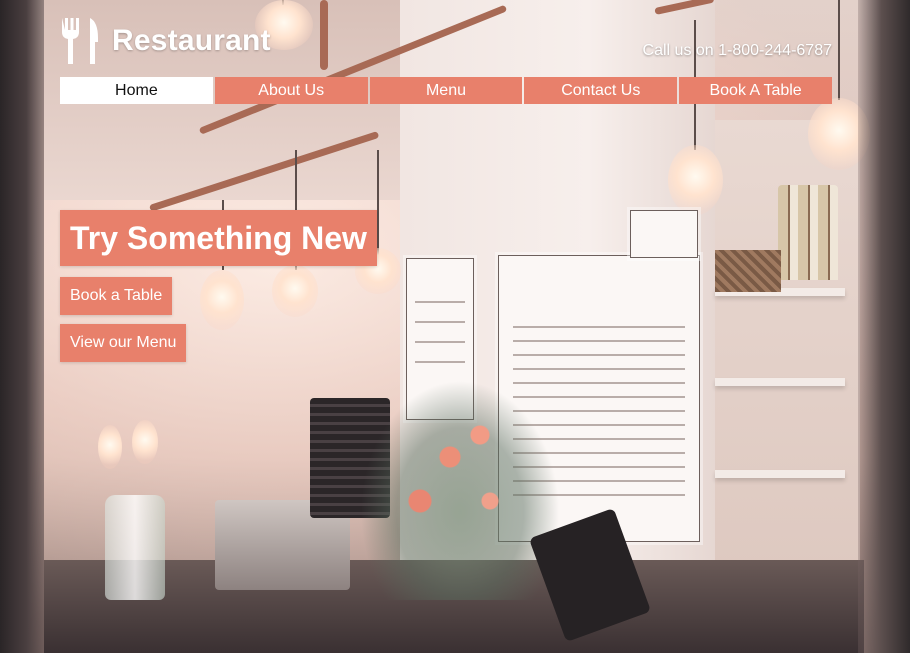  Describe the element at coordinates (136, 90) in the screenshot. I see `nav-item-home: Home` at that location.